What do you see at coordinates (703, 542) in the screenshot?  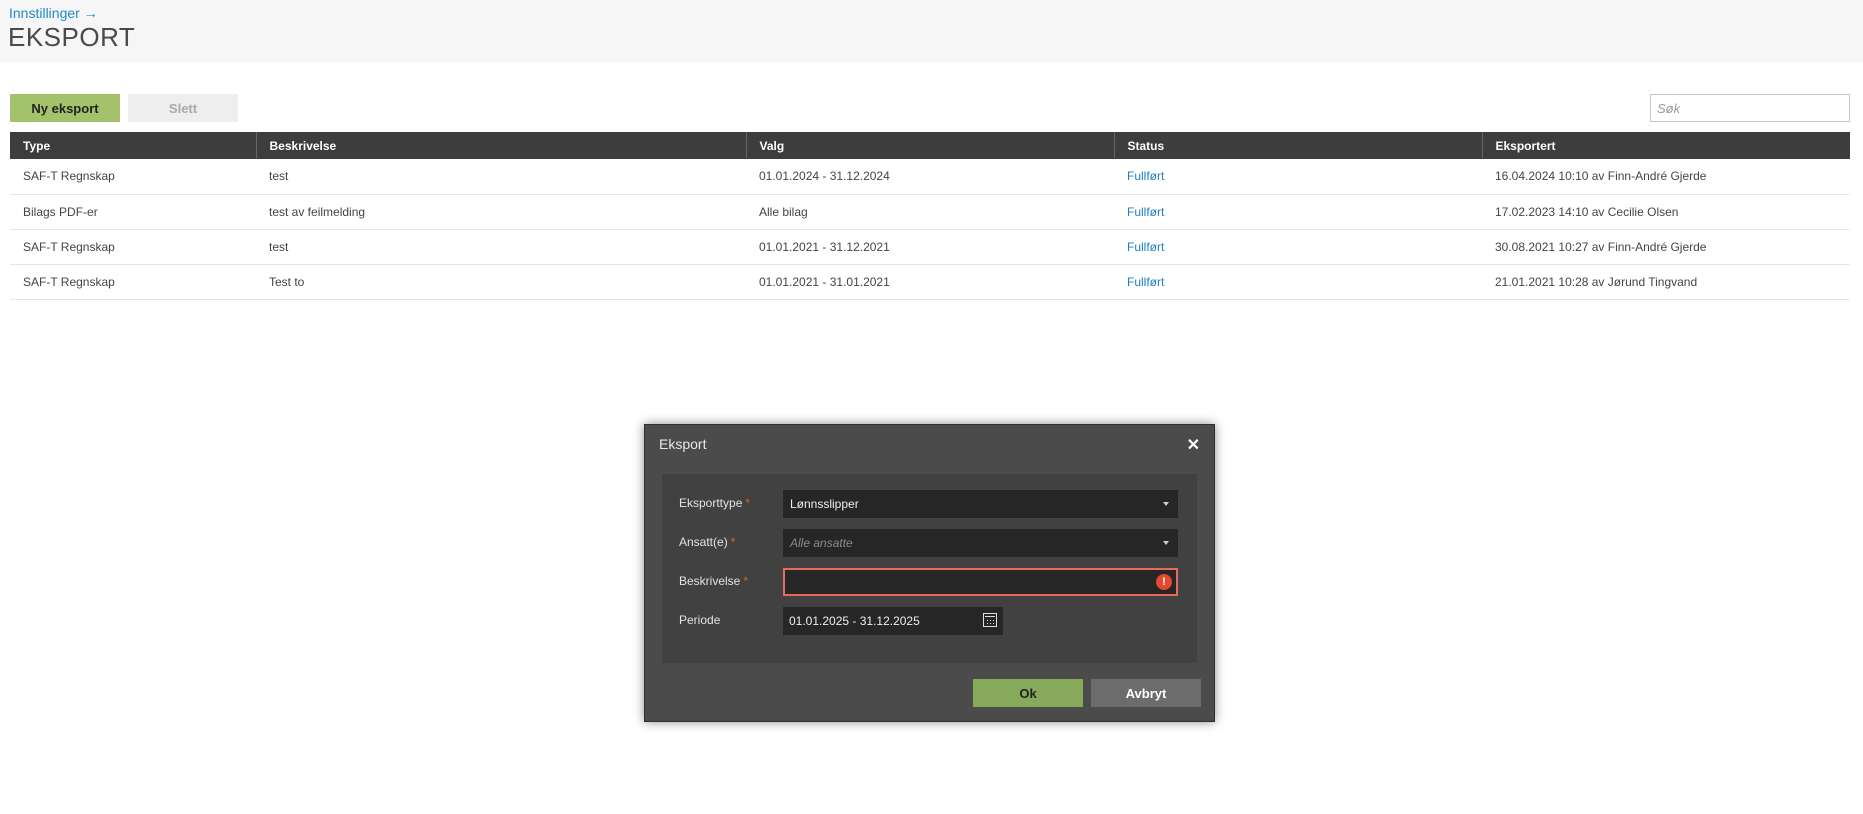 I see `employees-label-text: Ansatt(e)` at bounding box center [703, 542].